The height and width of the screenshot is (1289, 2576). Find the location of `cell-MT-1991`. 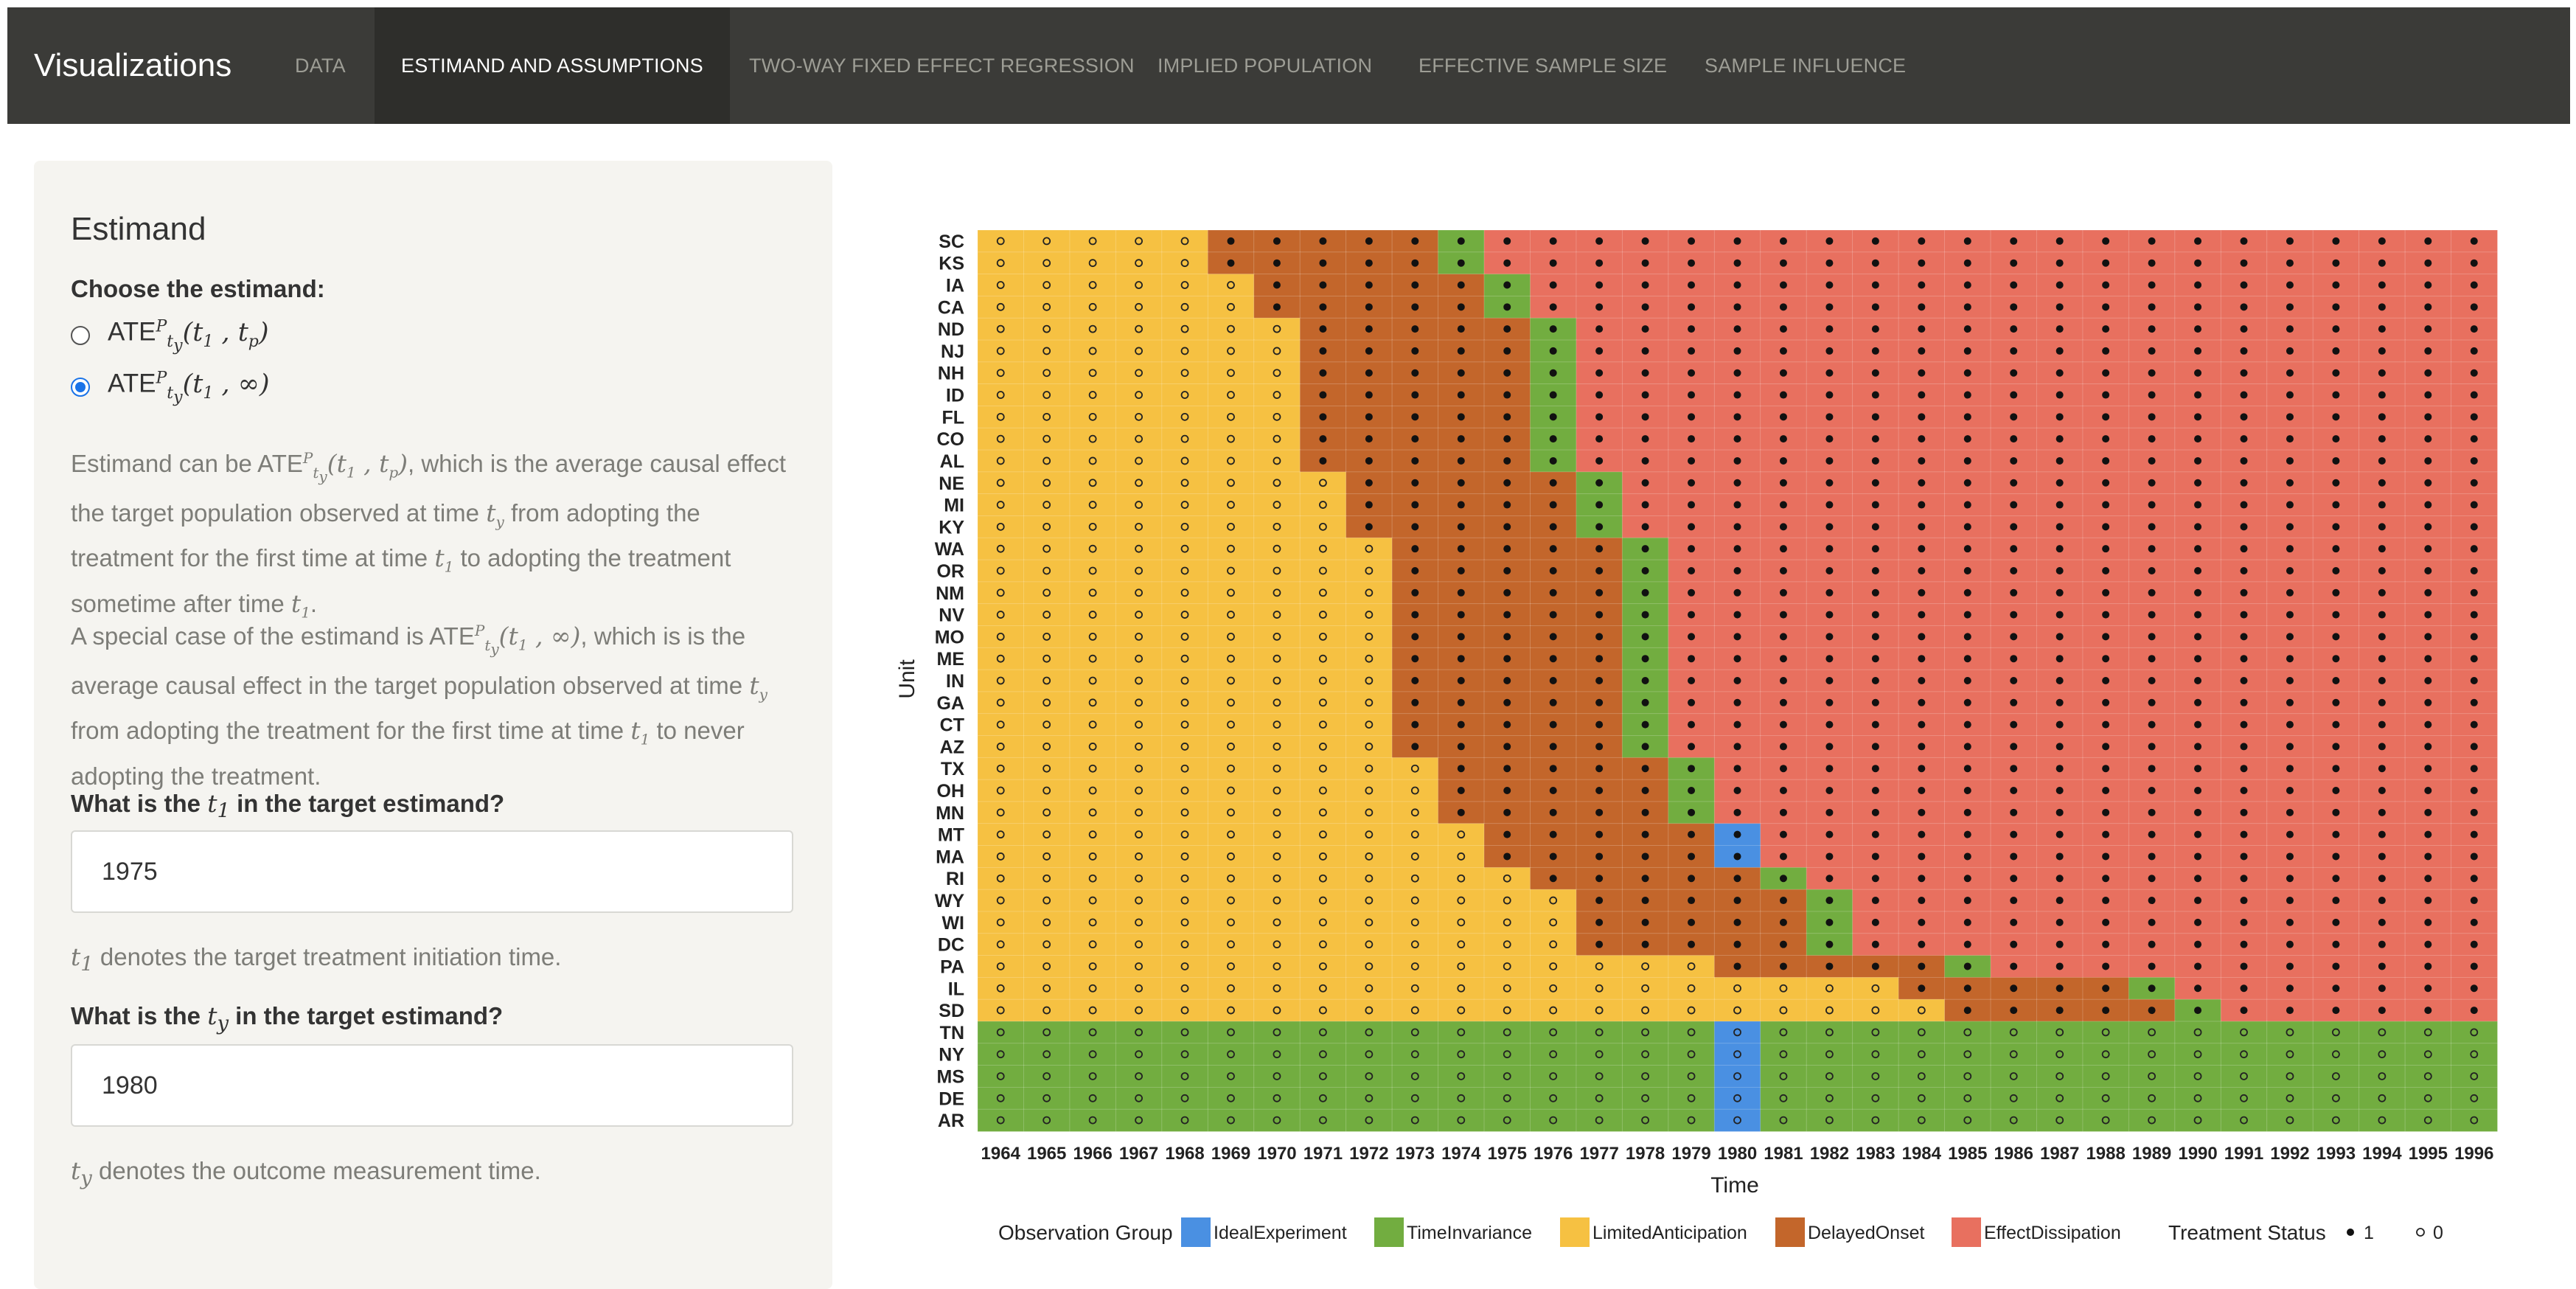

cell-MT-1991 is located at coordinates (2244, 835).